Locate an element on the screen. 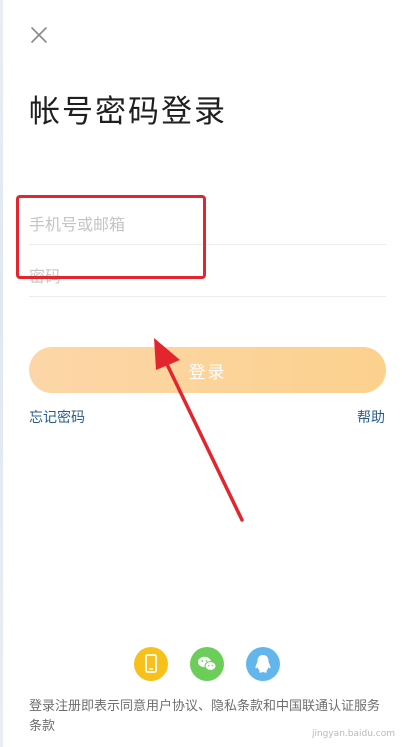 The width and height of the screenshot is (403, 747). wechat-login-button is located at coordinates (207, 664).